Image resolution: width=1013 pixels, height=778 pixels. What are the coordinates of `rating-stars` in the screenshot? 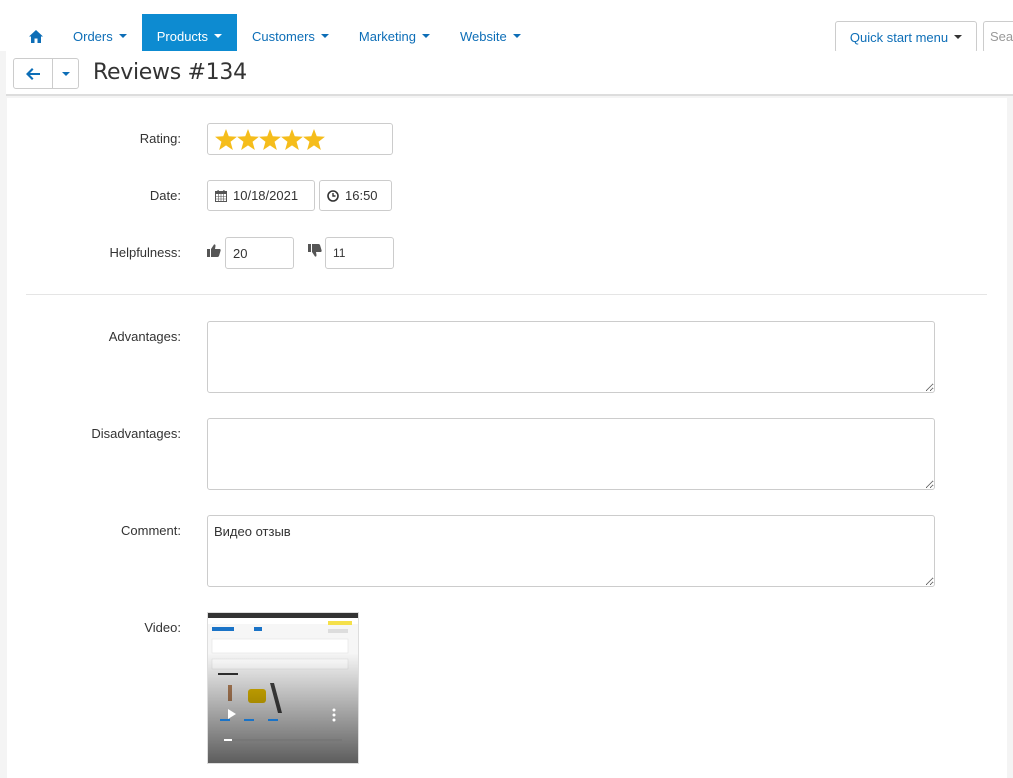 It's located at (300, 139).